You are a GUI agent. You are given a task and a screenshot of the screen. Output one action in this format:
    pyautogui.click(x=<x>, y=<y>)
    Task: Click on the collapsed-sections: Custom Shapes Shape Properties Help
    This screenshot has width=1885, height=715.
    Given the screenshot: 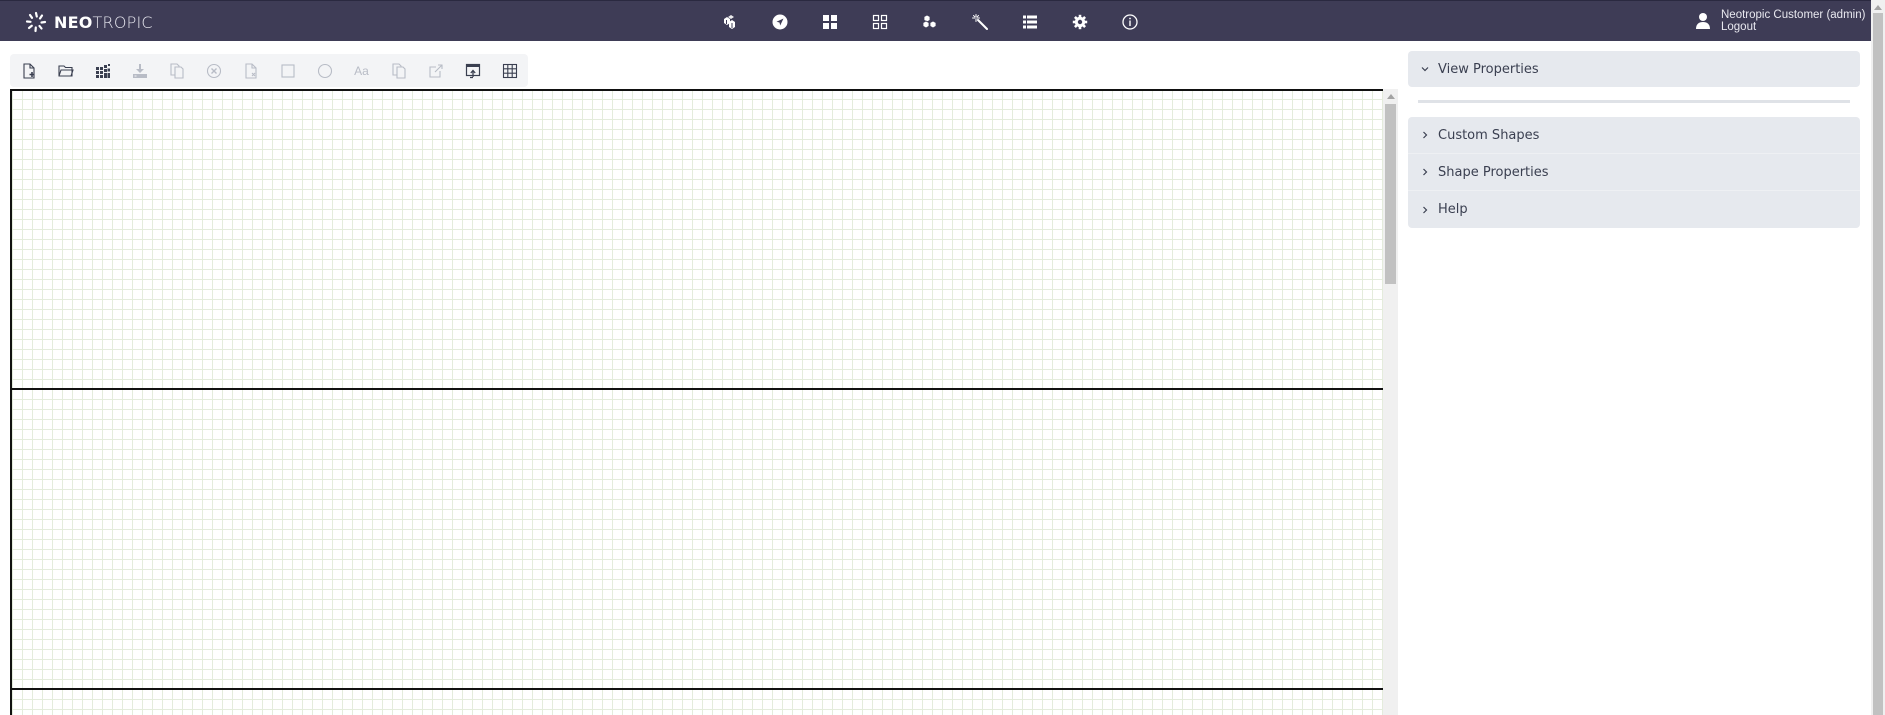 What is the action you would take?
    pyautogui.click(x=1634, y=172)
    